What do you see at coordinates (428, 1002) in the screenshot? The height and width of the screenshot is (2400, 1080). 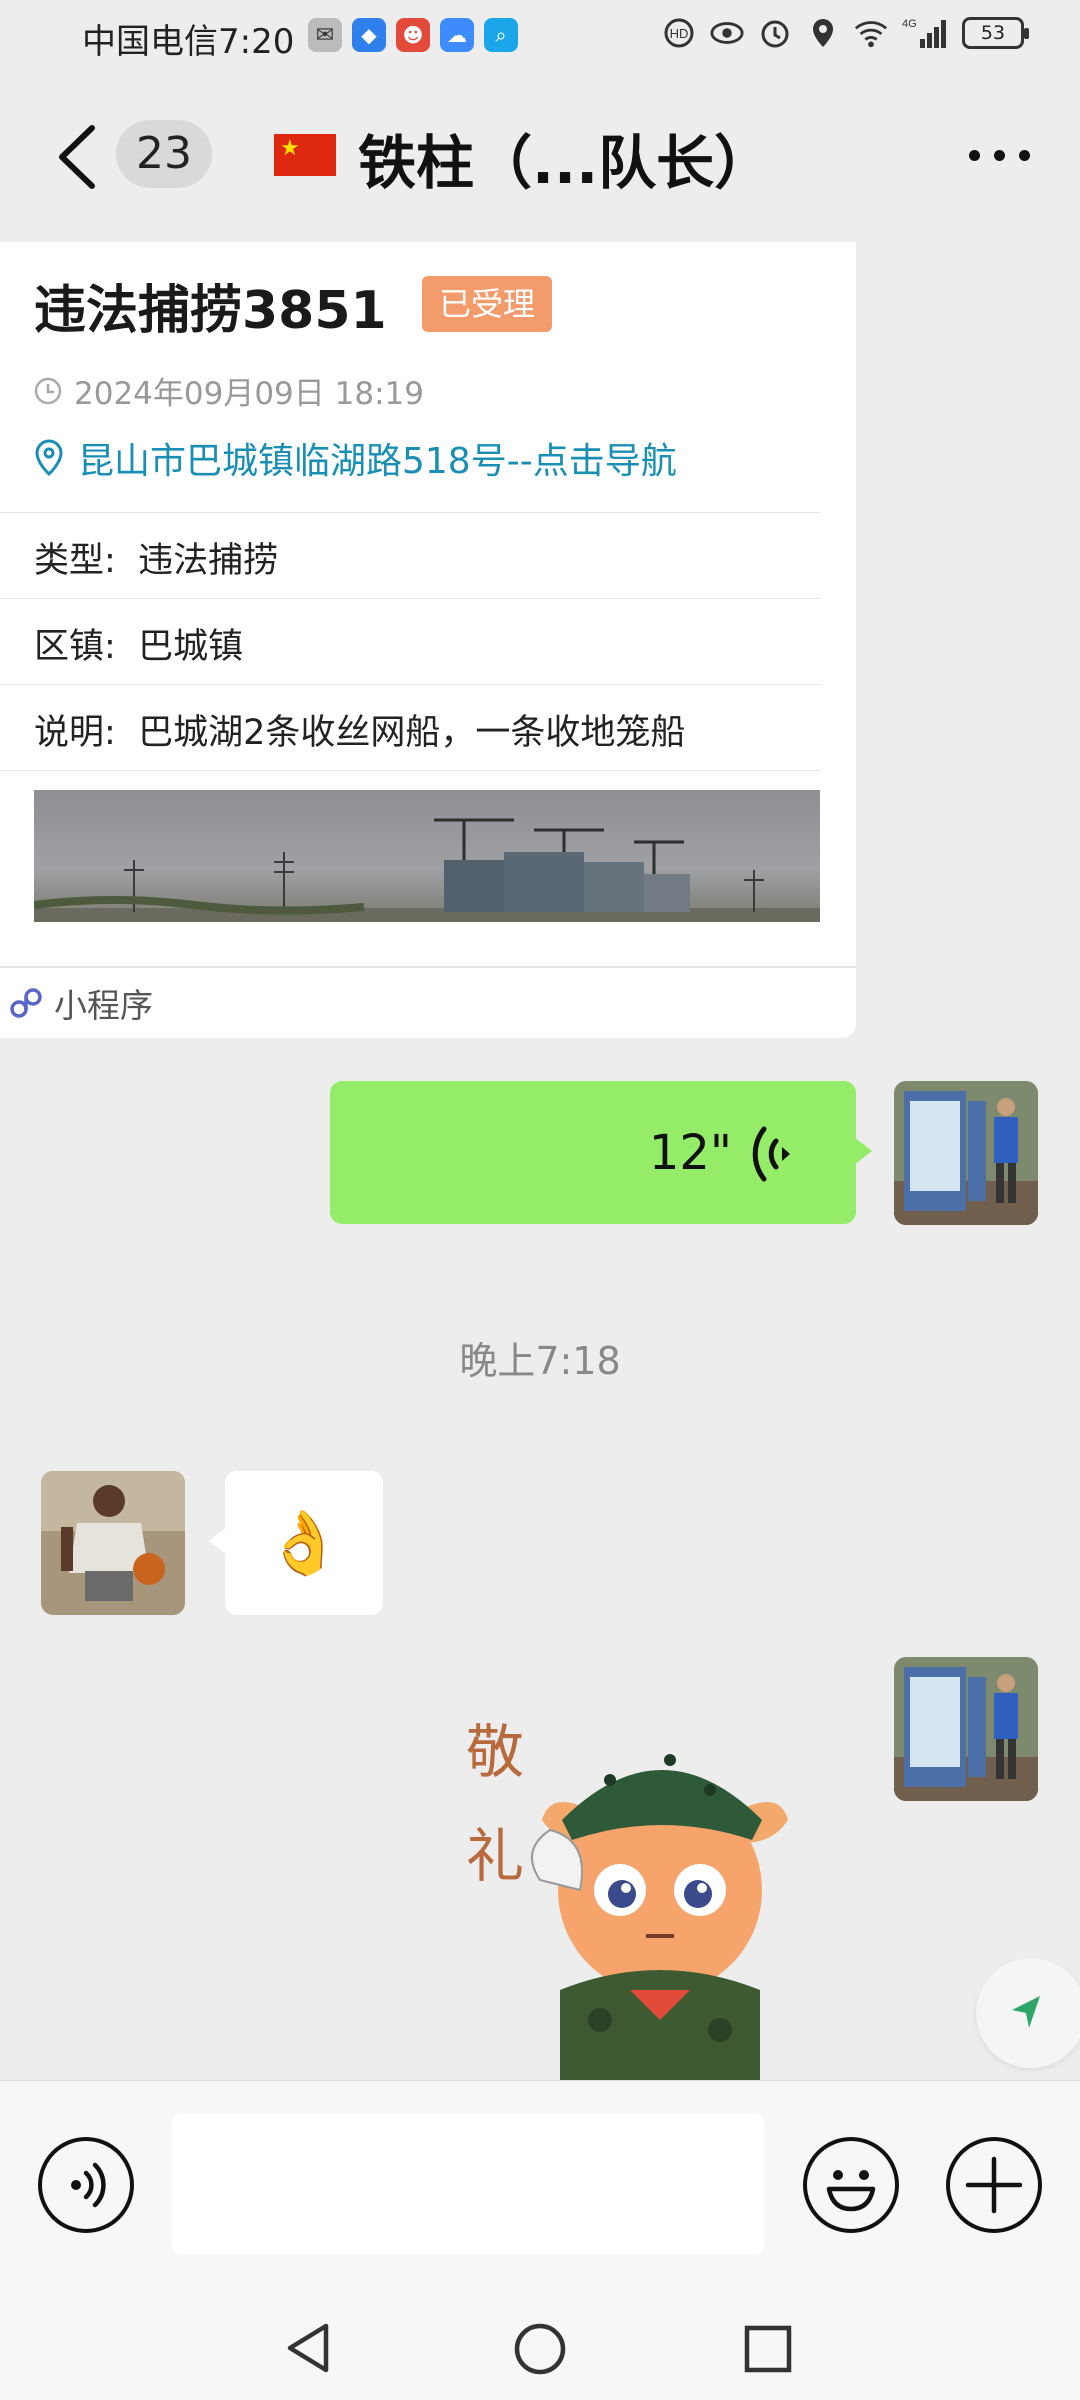 I see `card-footer: 小程序` at bounding box center [428, 1002].